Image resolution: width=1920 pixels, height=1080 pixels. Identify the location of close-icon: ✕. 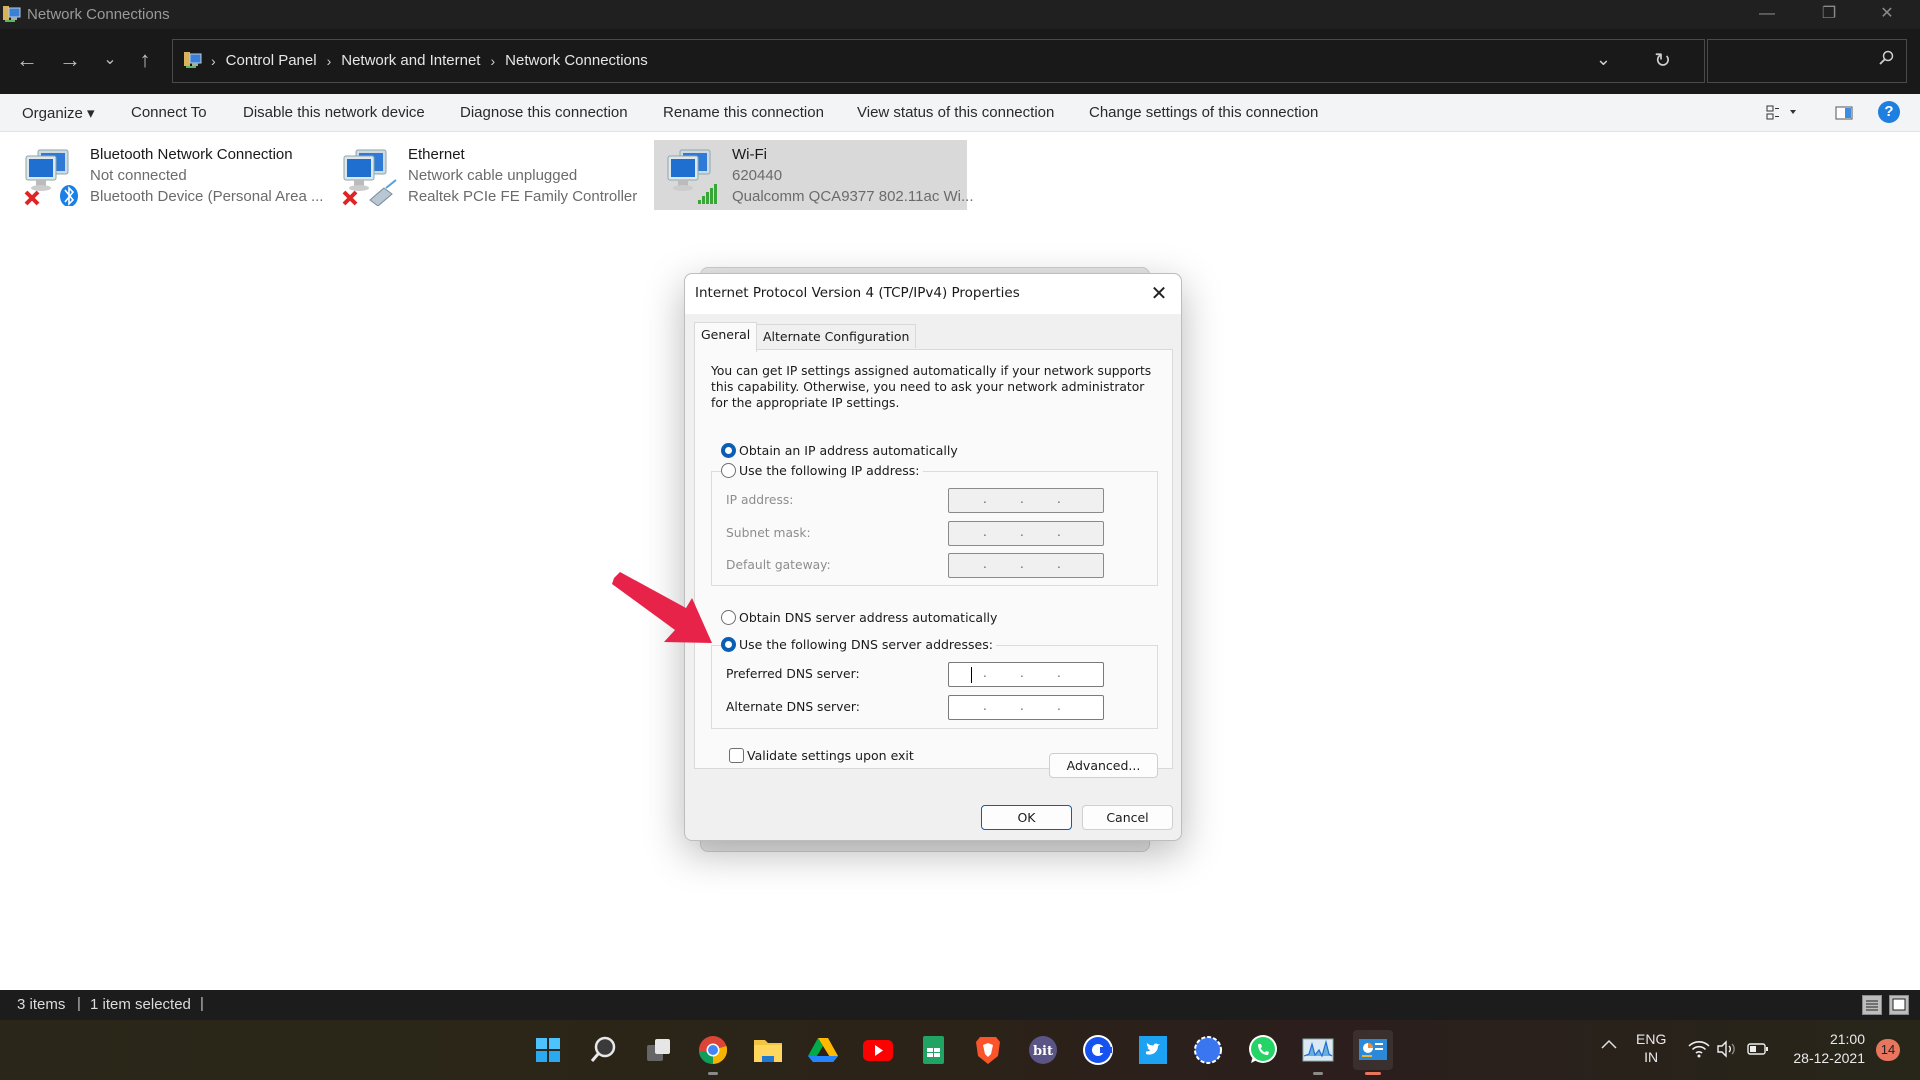
(1159, 293).